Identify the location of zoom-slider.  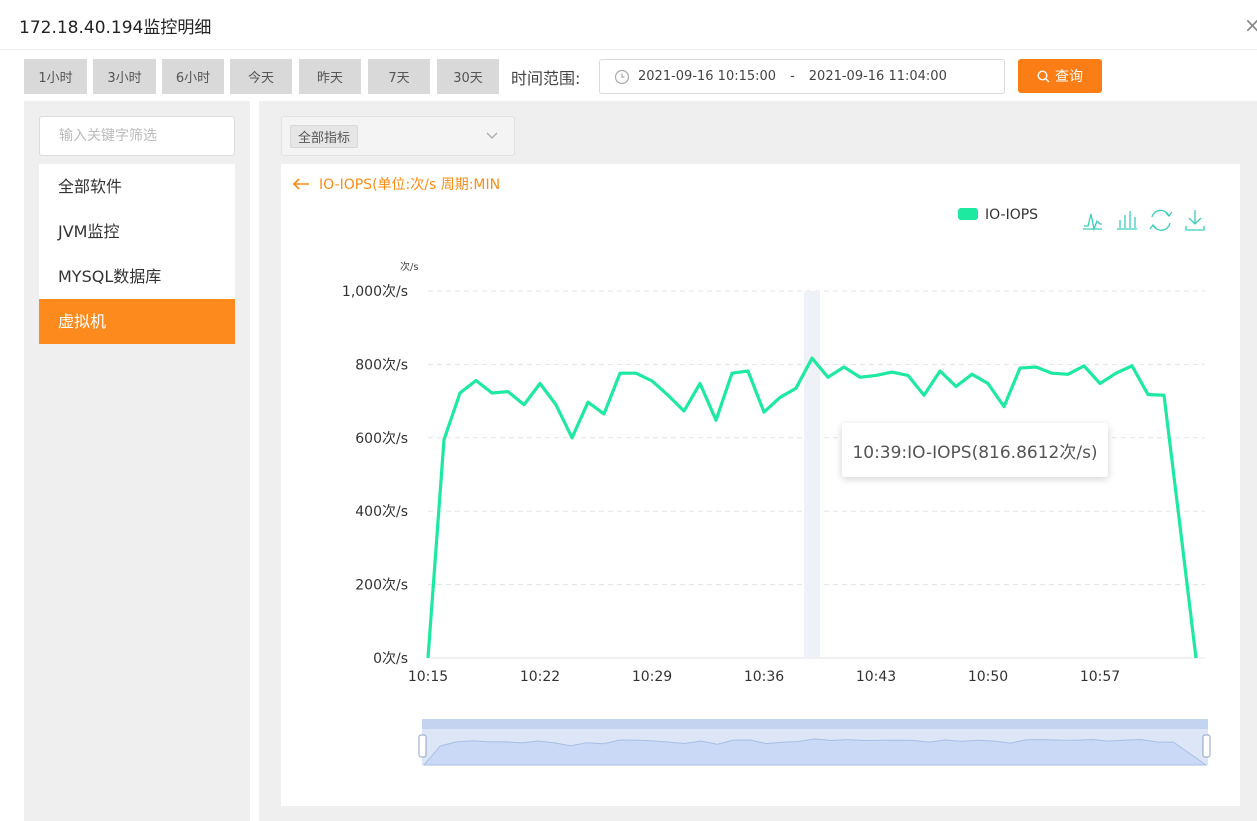
(814, 742).